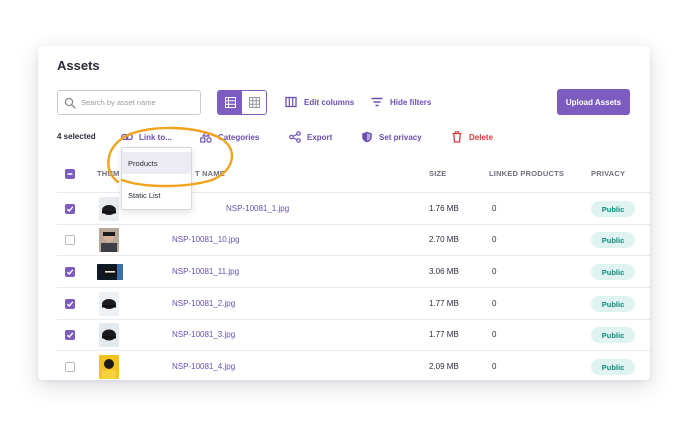 The height and width of the screenshot is (430, 688). What do you see at coordinates (437, 173) in the screenshot?
I see `column-header-size: SIZE` at bounding box center [437, 173].